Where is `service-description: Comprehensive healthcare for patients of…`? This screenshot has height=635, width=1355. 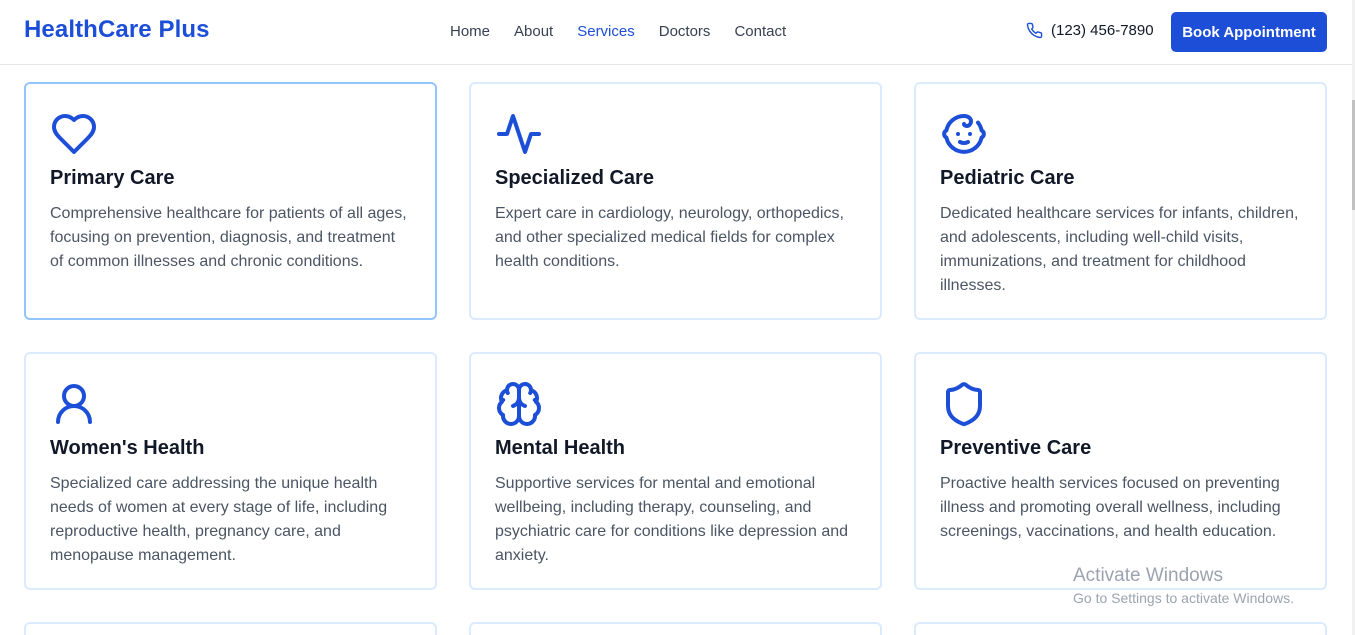
service-description: Comprehensive healthcare for patients of… is located at coordinates (228, 237).